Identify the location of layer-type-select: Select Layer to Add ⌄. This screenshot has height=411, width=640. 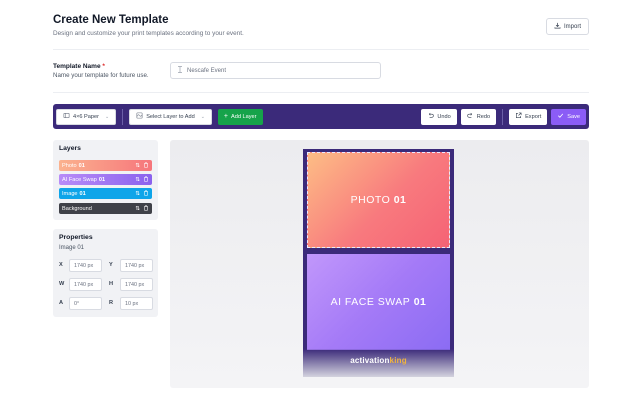
(170, 116).